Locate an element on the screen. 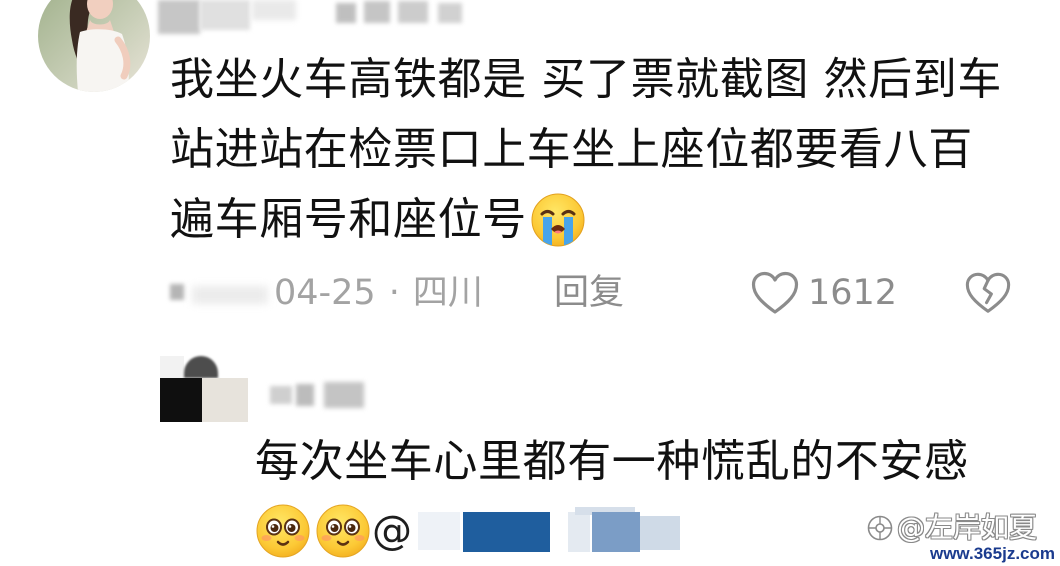  date-year-redacted is located at coordinates (220, 295).